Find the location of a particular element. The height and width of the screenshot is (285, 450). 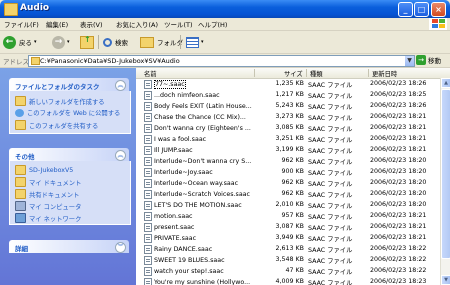

menu-favorites: お気に入り(A) is located at coordinates (137, 24).